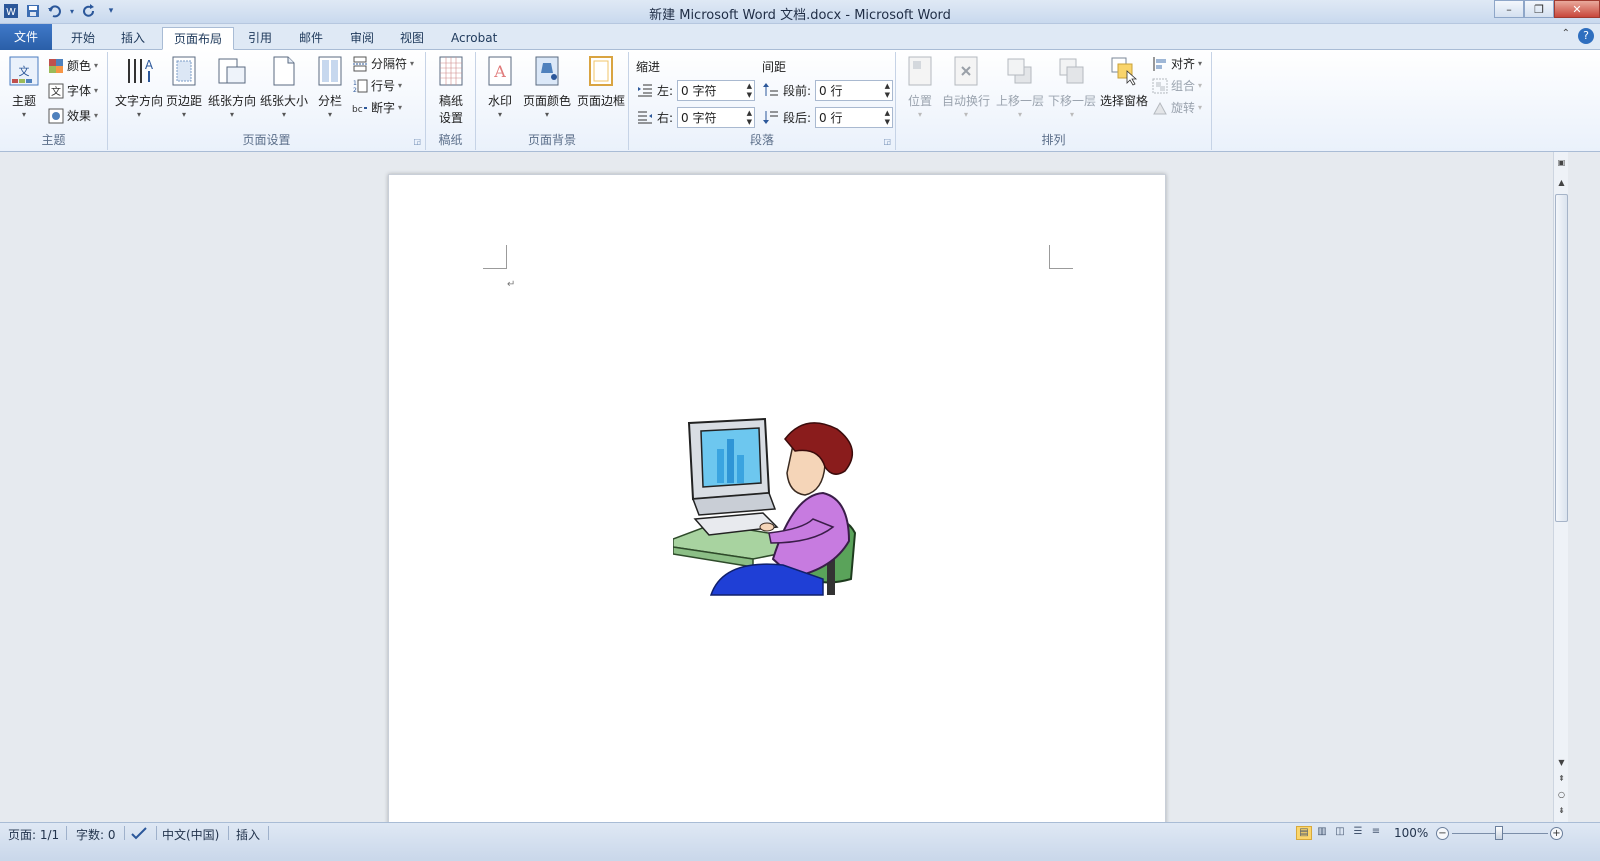  I want to click on columns-button: 分栏 ▾, so click(330, 86).